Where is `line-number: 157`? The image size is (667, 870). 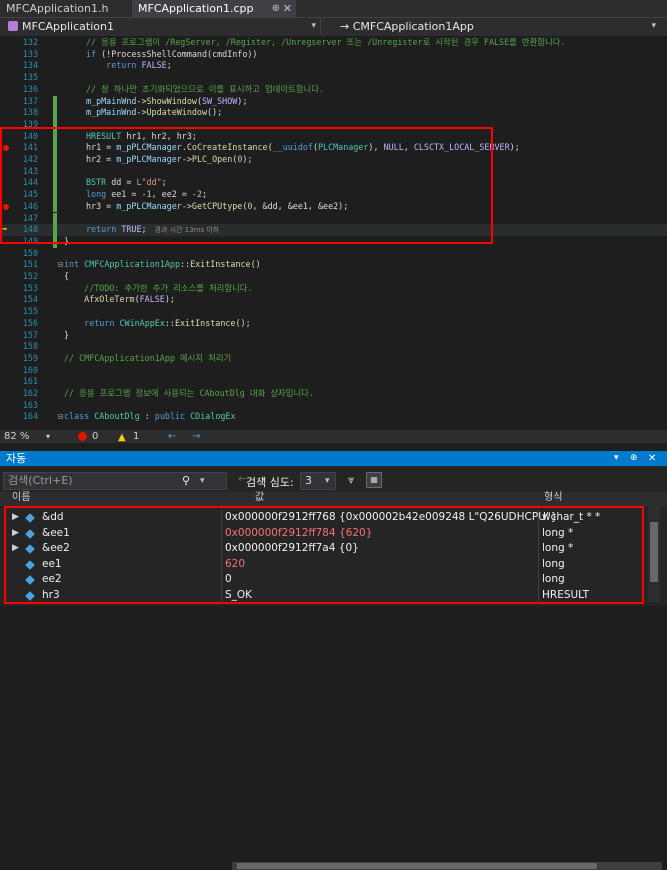
line-number: 157 is located at coordinates (30, 334).